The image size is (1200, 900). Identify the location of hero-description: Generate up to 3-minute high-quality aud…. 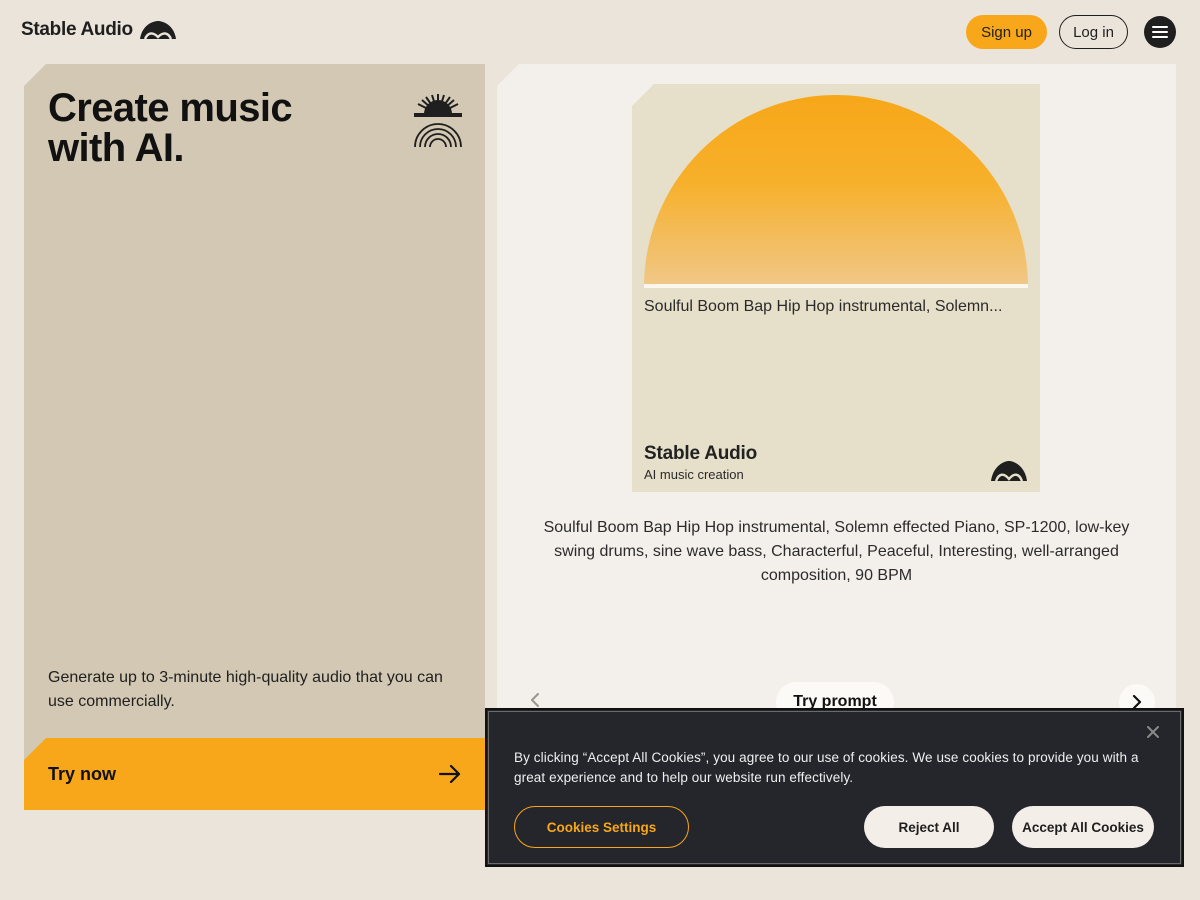
(245, 689).